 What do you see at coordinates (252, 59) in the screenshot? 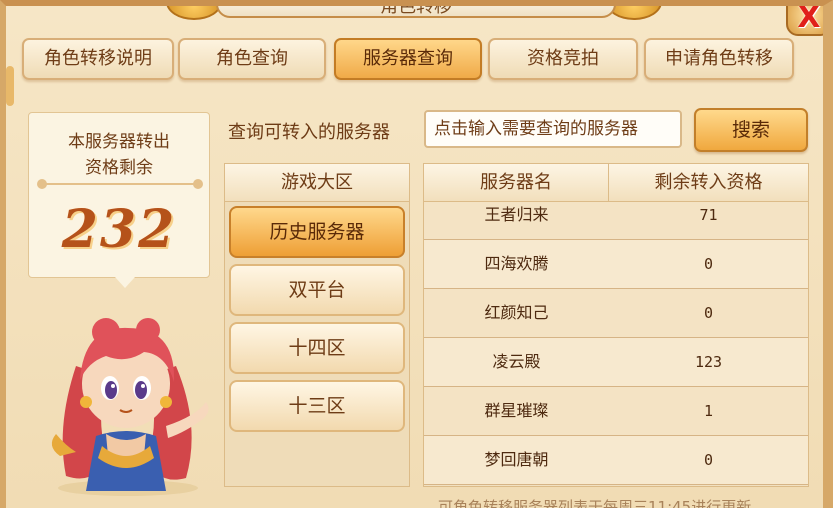
I see `tab-role-query: 角色查询` at bounding box center [252, 59].